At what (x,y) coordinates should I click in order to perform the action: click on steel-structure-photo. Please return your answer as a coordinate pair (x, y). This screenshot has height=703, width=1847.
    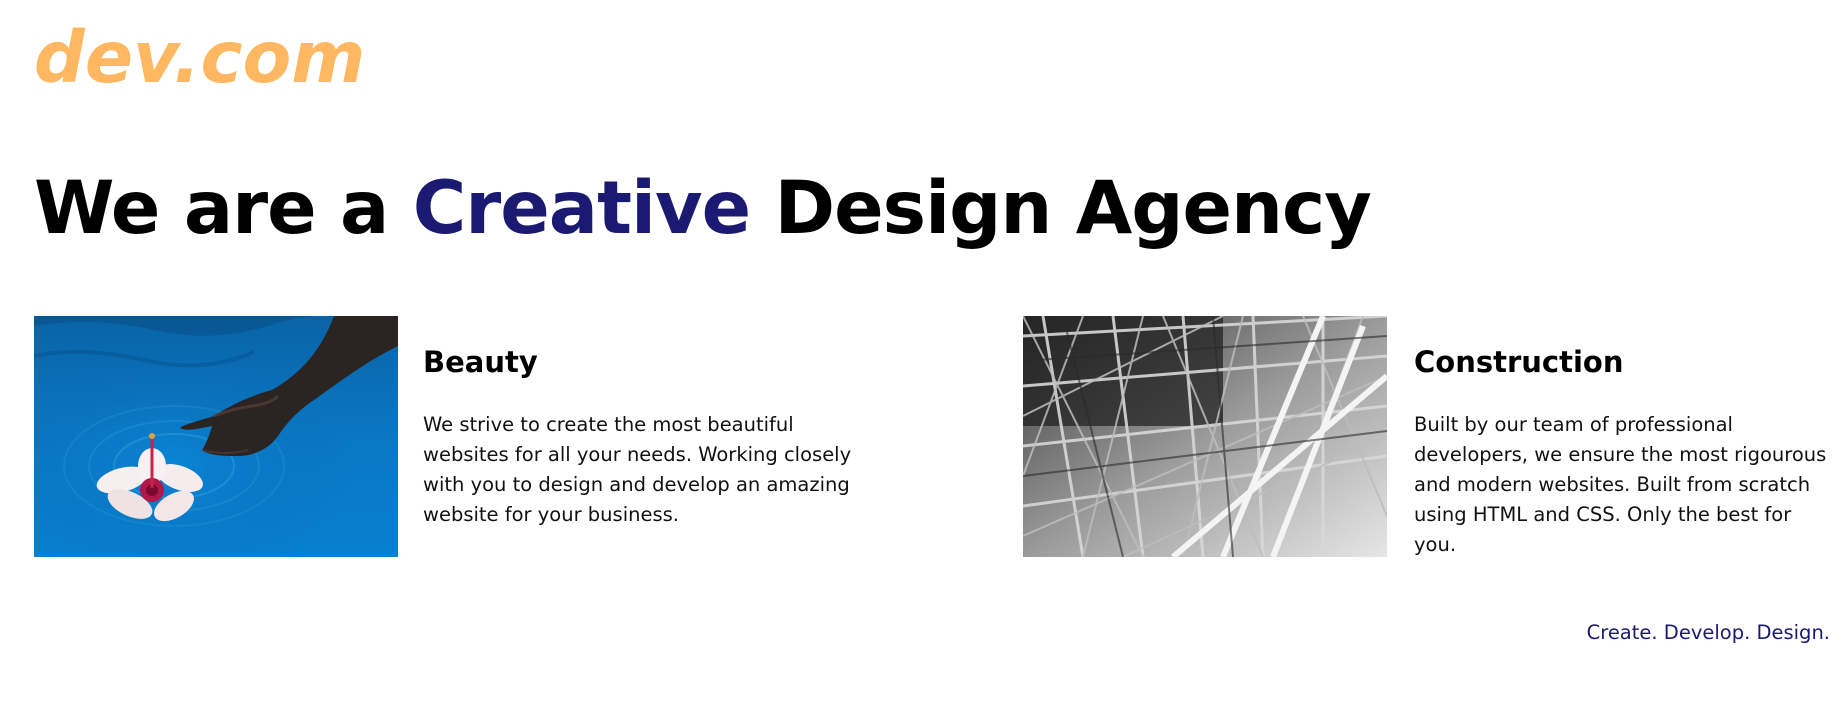
    Looking at the image, I should click on (1205, 436).